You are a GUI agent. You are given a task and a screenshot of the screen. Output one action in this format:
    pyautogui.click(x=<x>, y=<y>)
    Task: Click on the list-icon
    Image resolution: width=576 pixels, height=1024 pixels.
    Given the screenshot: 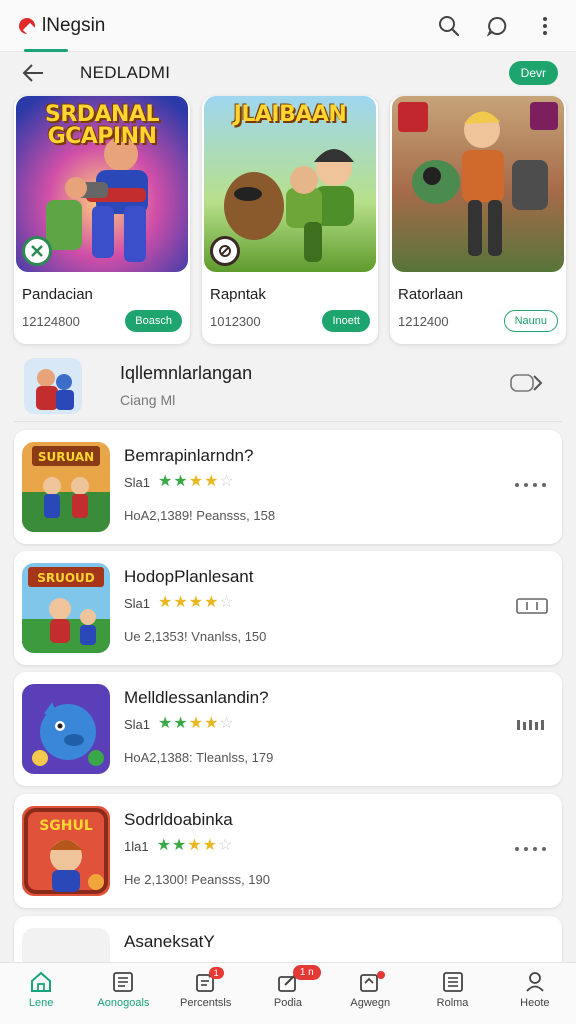 What is the action you would take?
    pyautogui.click(x=452, y=982)
    